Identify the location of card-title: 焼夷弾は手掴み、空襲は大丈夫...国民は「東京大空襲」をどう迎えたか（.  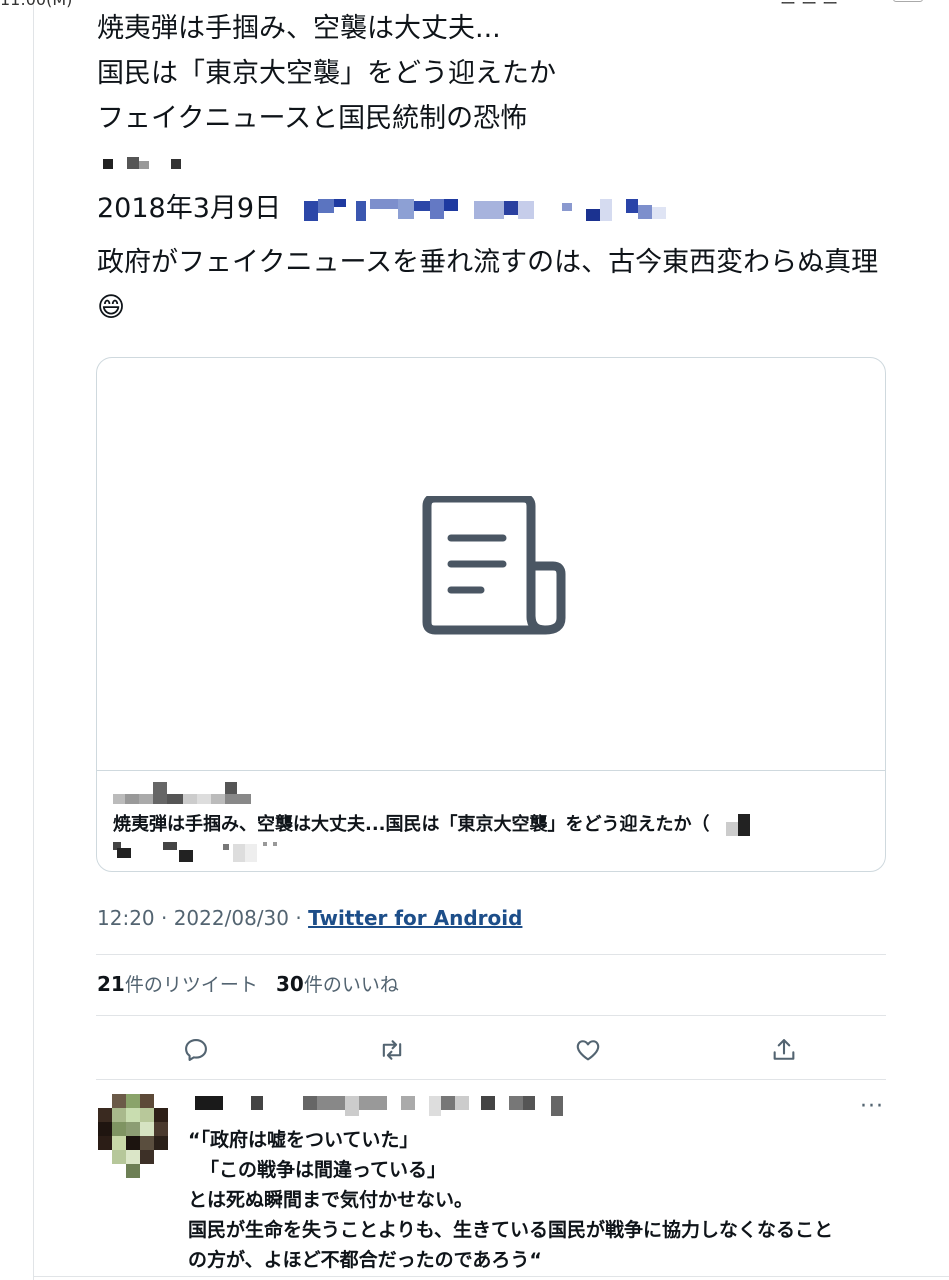
(483, 825).